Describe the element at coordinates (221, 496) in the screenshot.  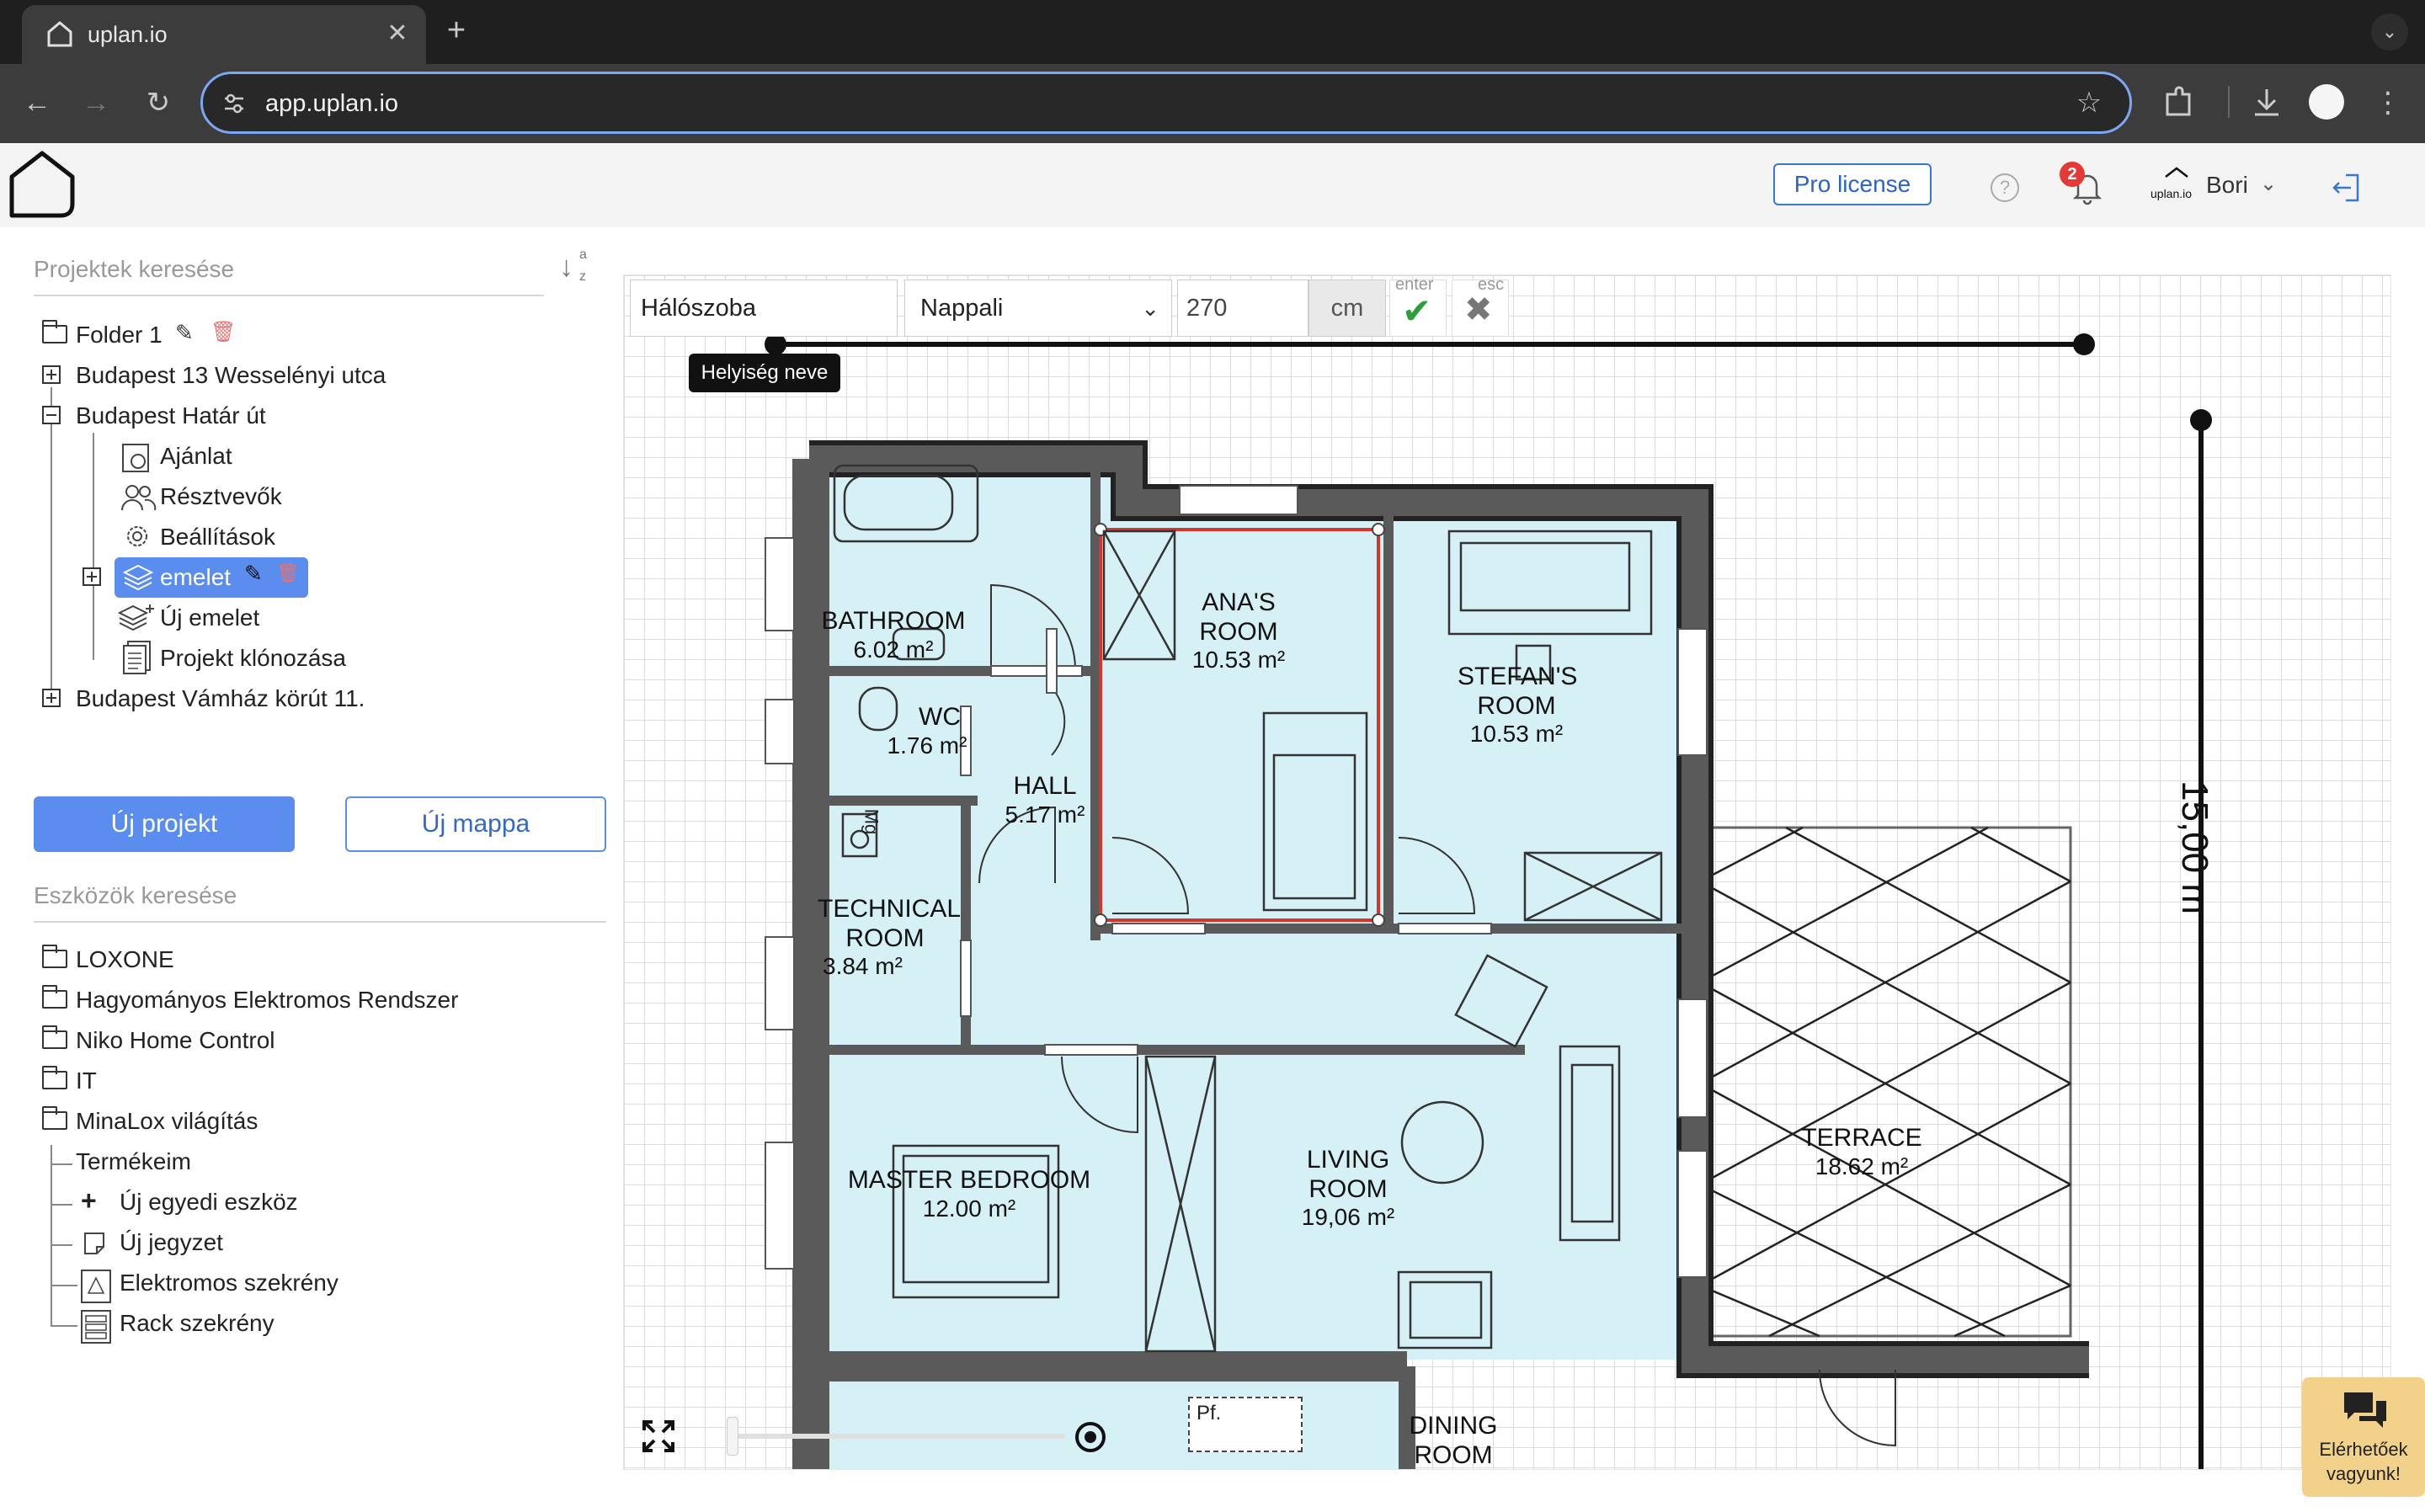
I see `tree-item-resztvevok: Résztvevők` at that location.